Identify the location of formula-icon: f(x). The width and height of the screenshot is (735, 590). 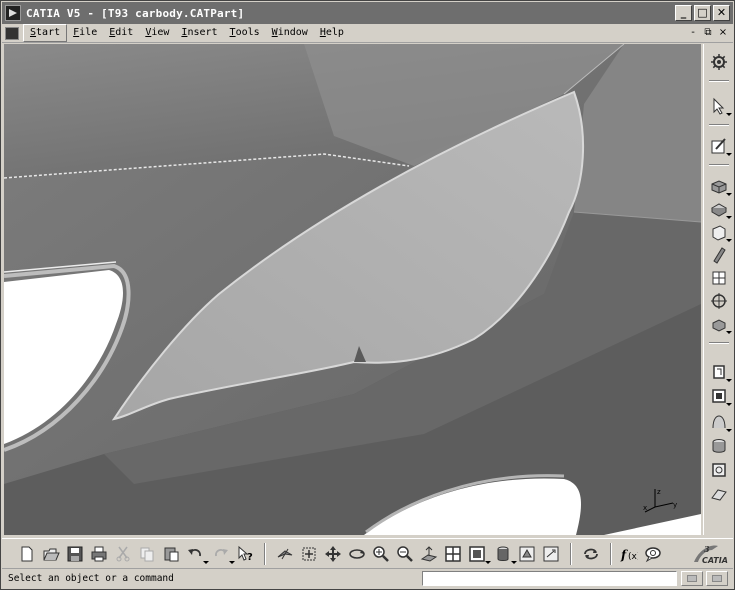
(629, 554).